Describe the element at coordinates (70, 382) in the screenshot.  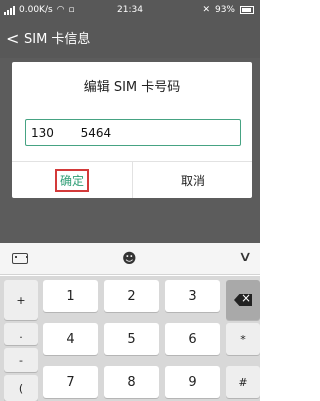
I see `key-7: 7` at that location.